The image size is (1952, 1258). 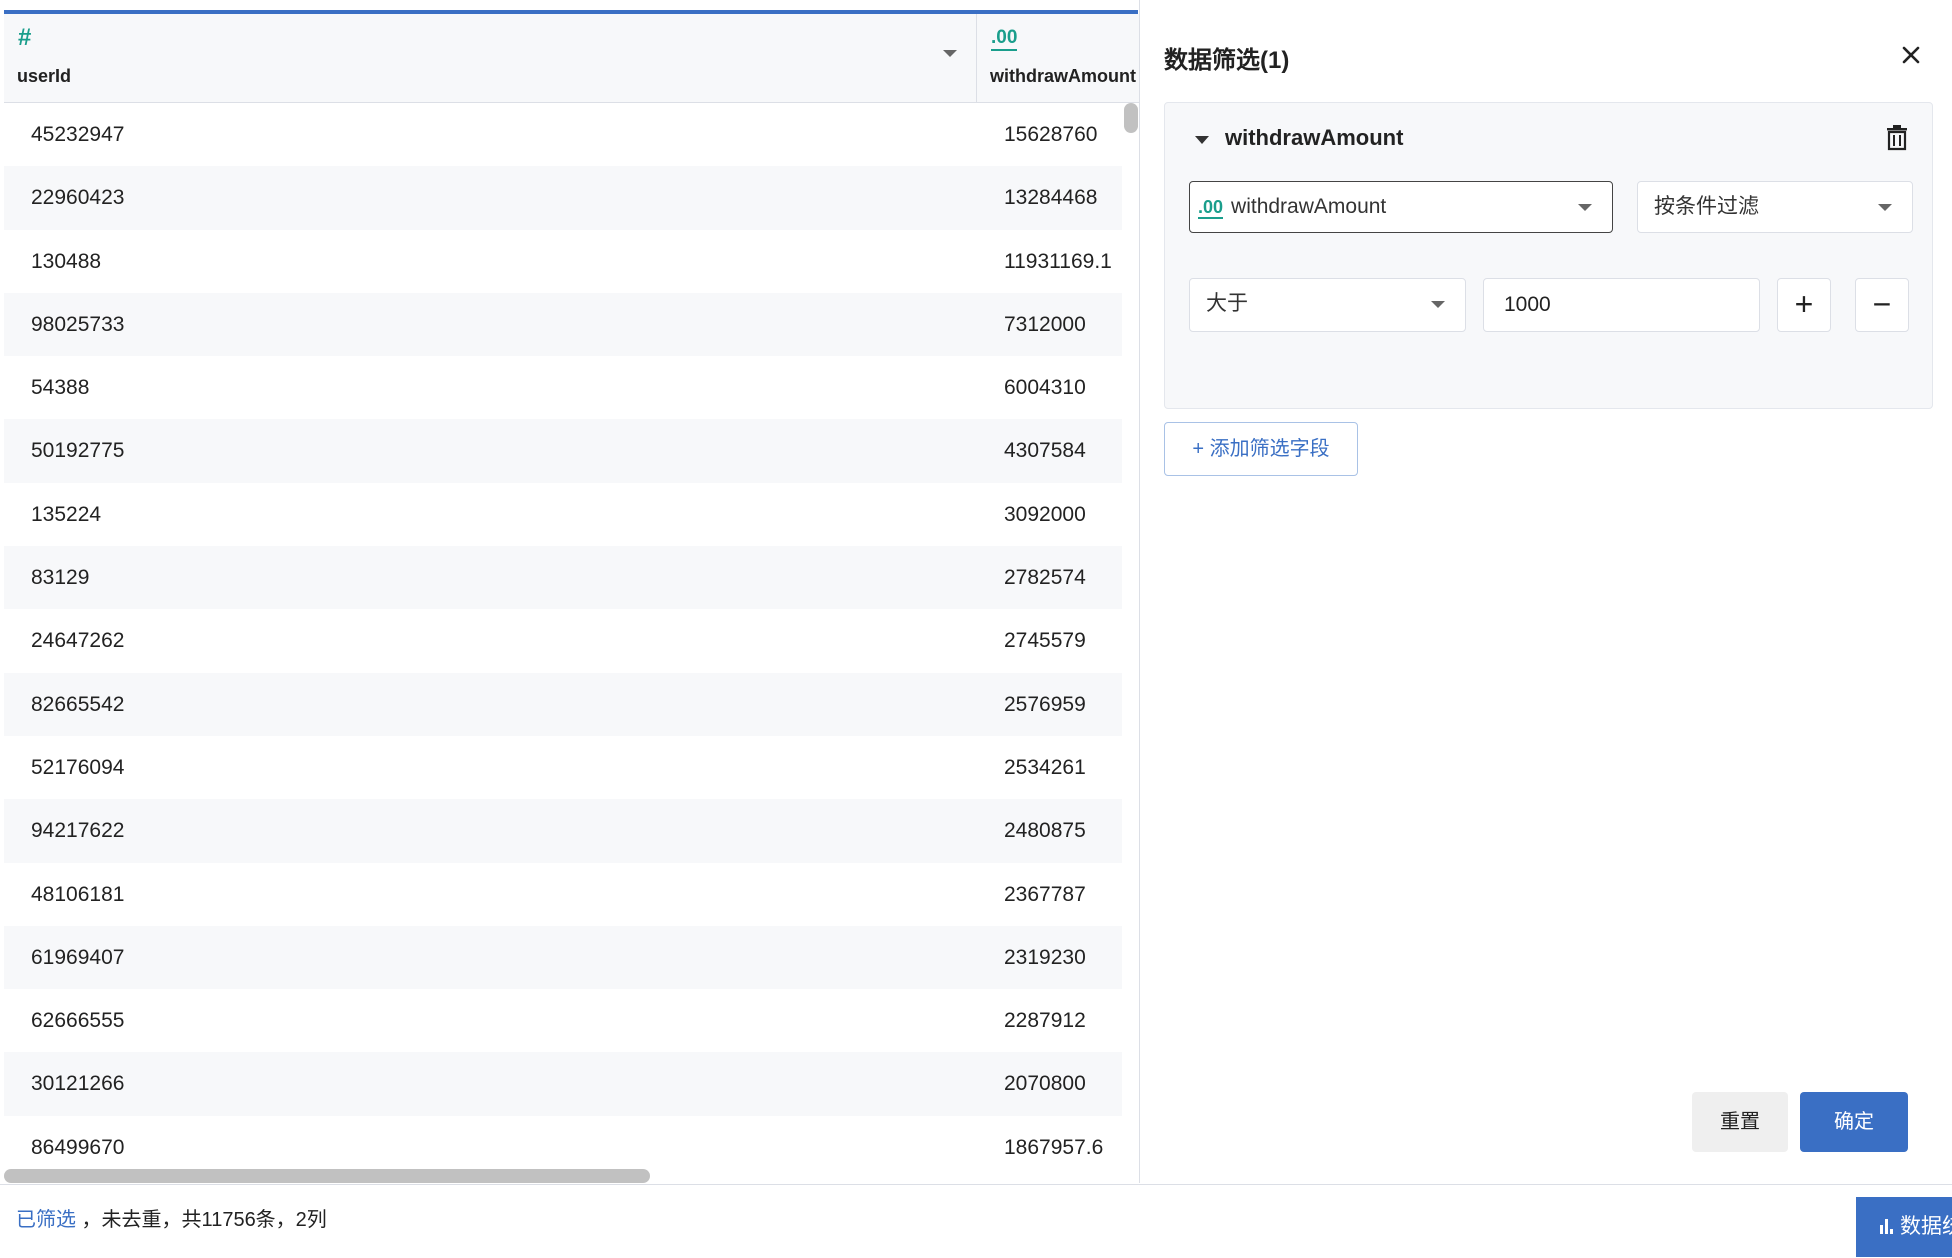 What do you see at coordinates (1706, 206) in the screenshot?
I see `filter-mode-value: 按条件过滤` at bounding box center [1706, 206].